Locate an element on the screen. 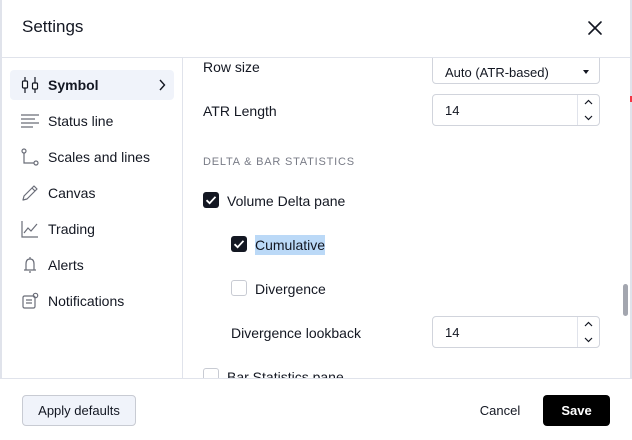 The width and height of the screenshot is (632, 440). row-size-select: Auto (ATR-based) is located at coordinates (516, 71).